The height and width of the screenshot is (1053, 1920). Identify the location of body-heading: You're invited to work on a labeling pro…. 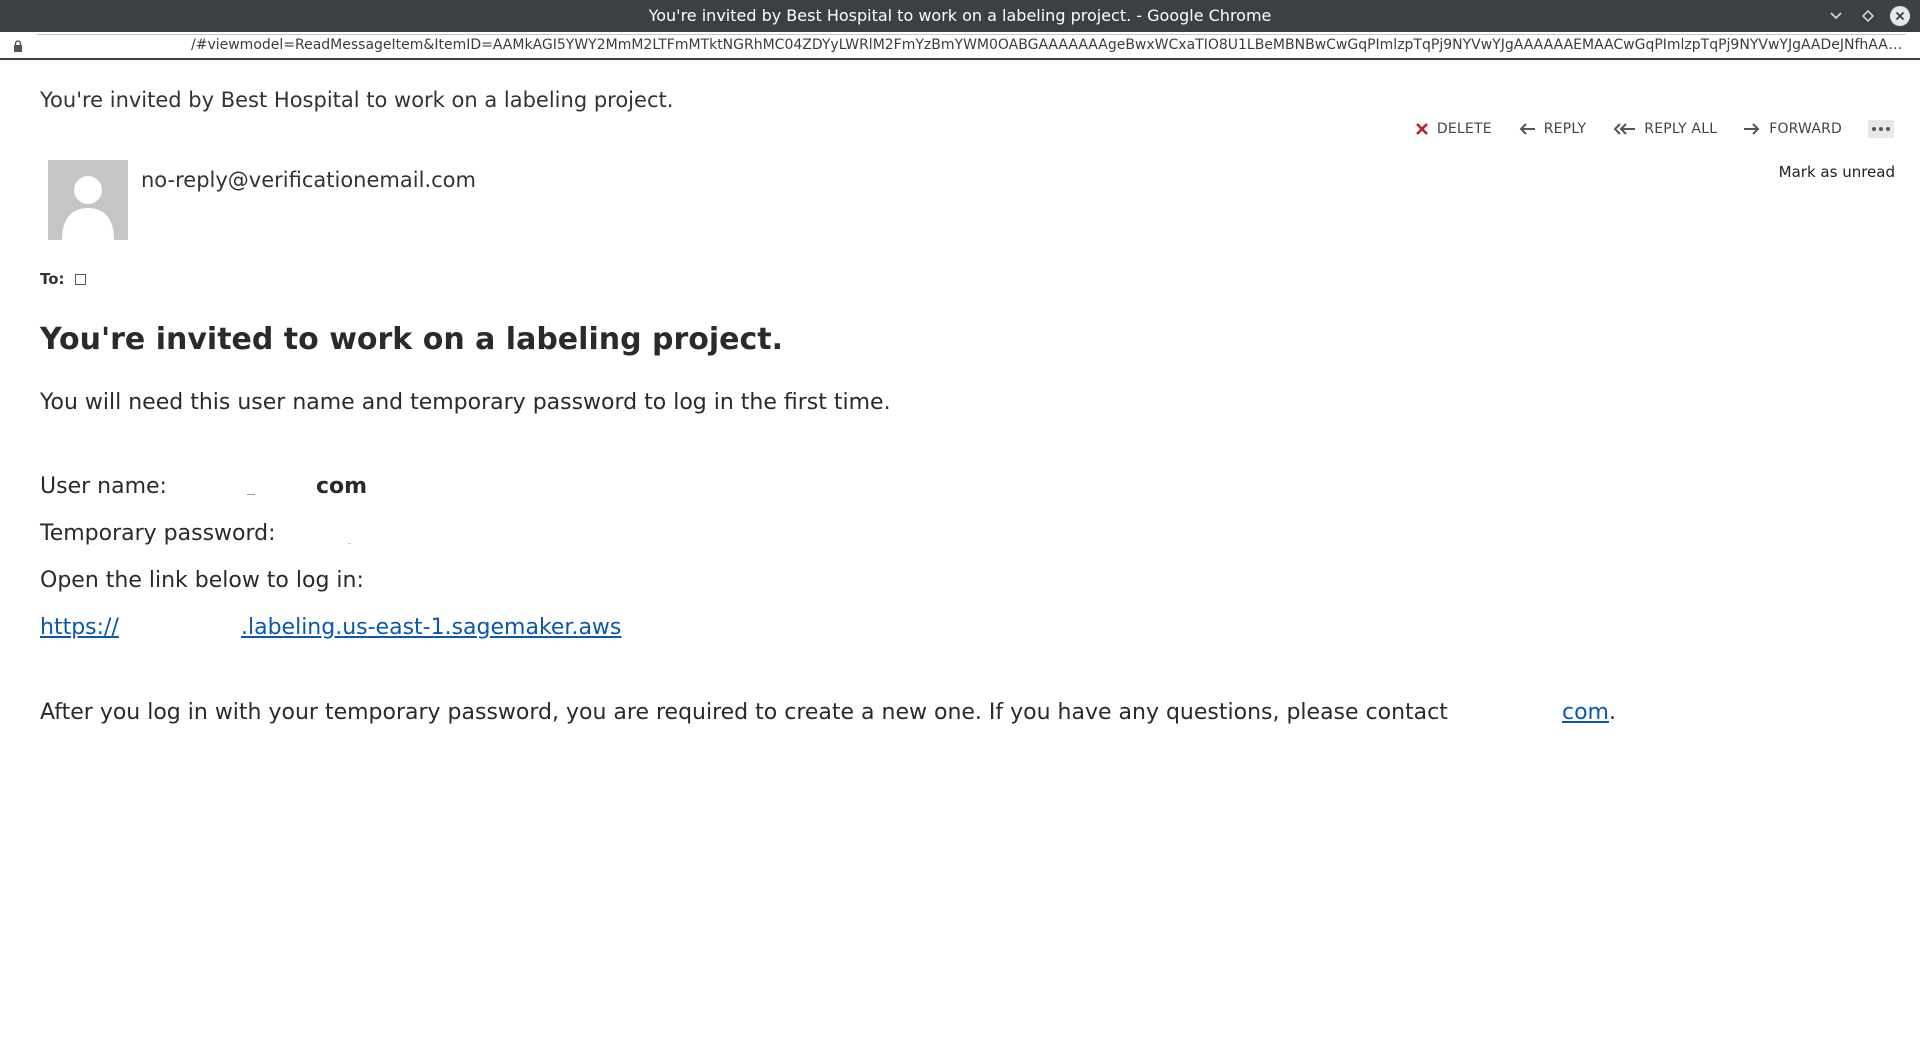
(412, 339).